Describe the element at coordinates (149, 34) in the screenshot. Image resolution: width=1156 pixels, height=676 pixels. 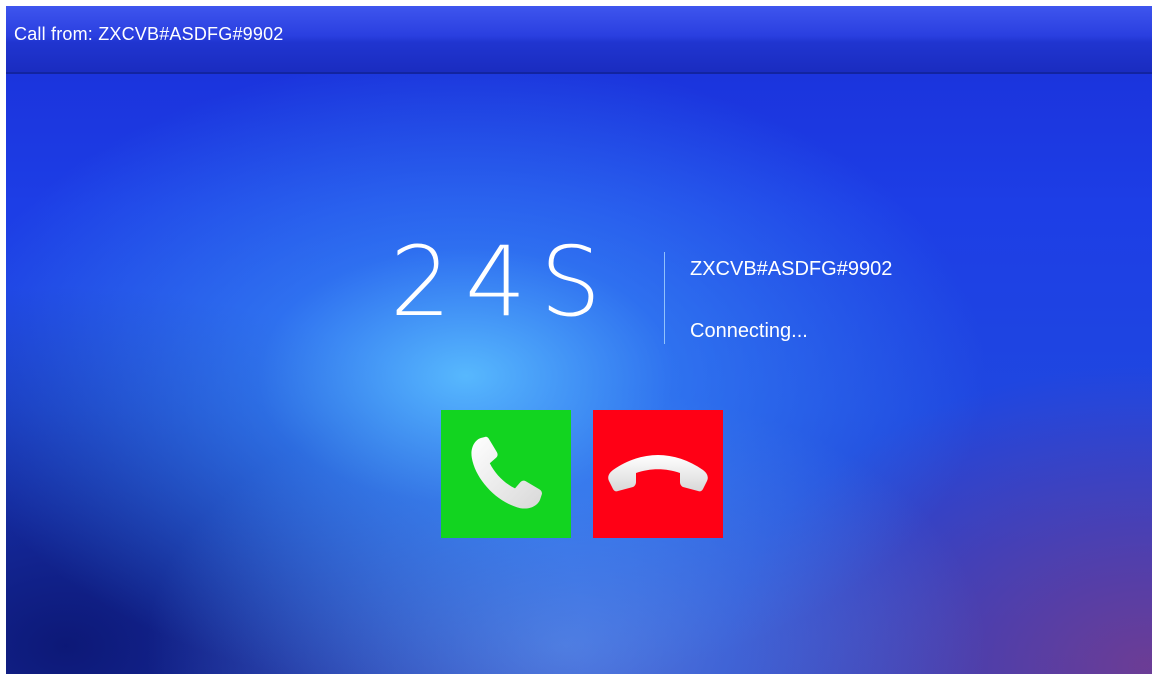
I see `call-from-title: Call from: ZXCVB#ASDFG#9902` at that location.